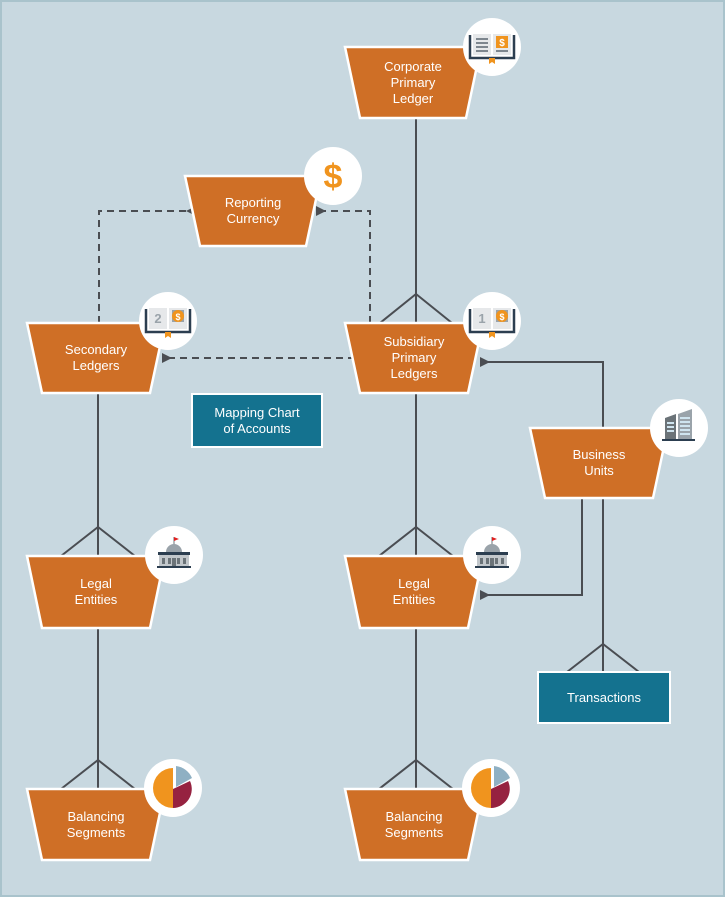 This screenshot has width=725, height=897. What do you see at coordinates (333, 177) in the screenshot?
I see `dollar-sign-icon: $` at bounding box center [333, 177].